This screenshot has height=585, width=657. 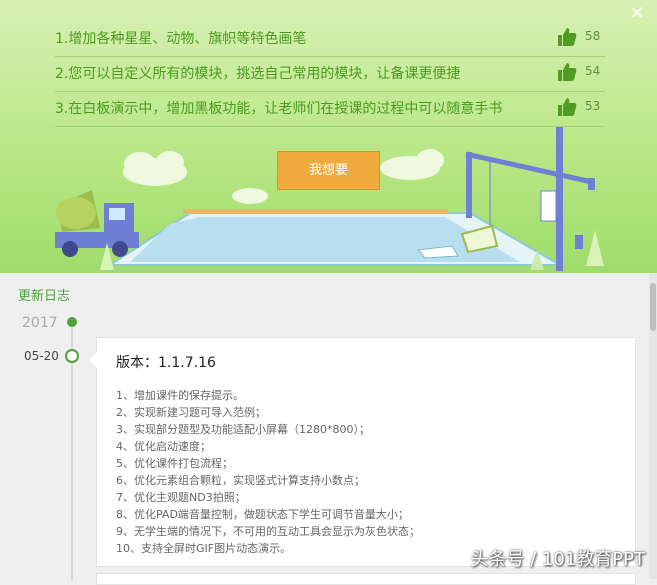 I want to click on like-count: 58, so click(x=593, y=36).